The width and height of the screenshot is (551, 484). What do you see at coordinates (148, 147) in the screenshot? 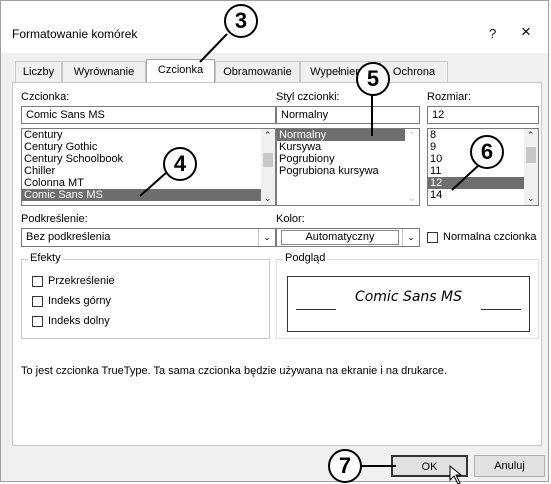
I see `font-list-item: Century Gothic` at bounding box center [148, 147].